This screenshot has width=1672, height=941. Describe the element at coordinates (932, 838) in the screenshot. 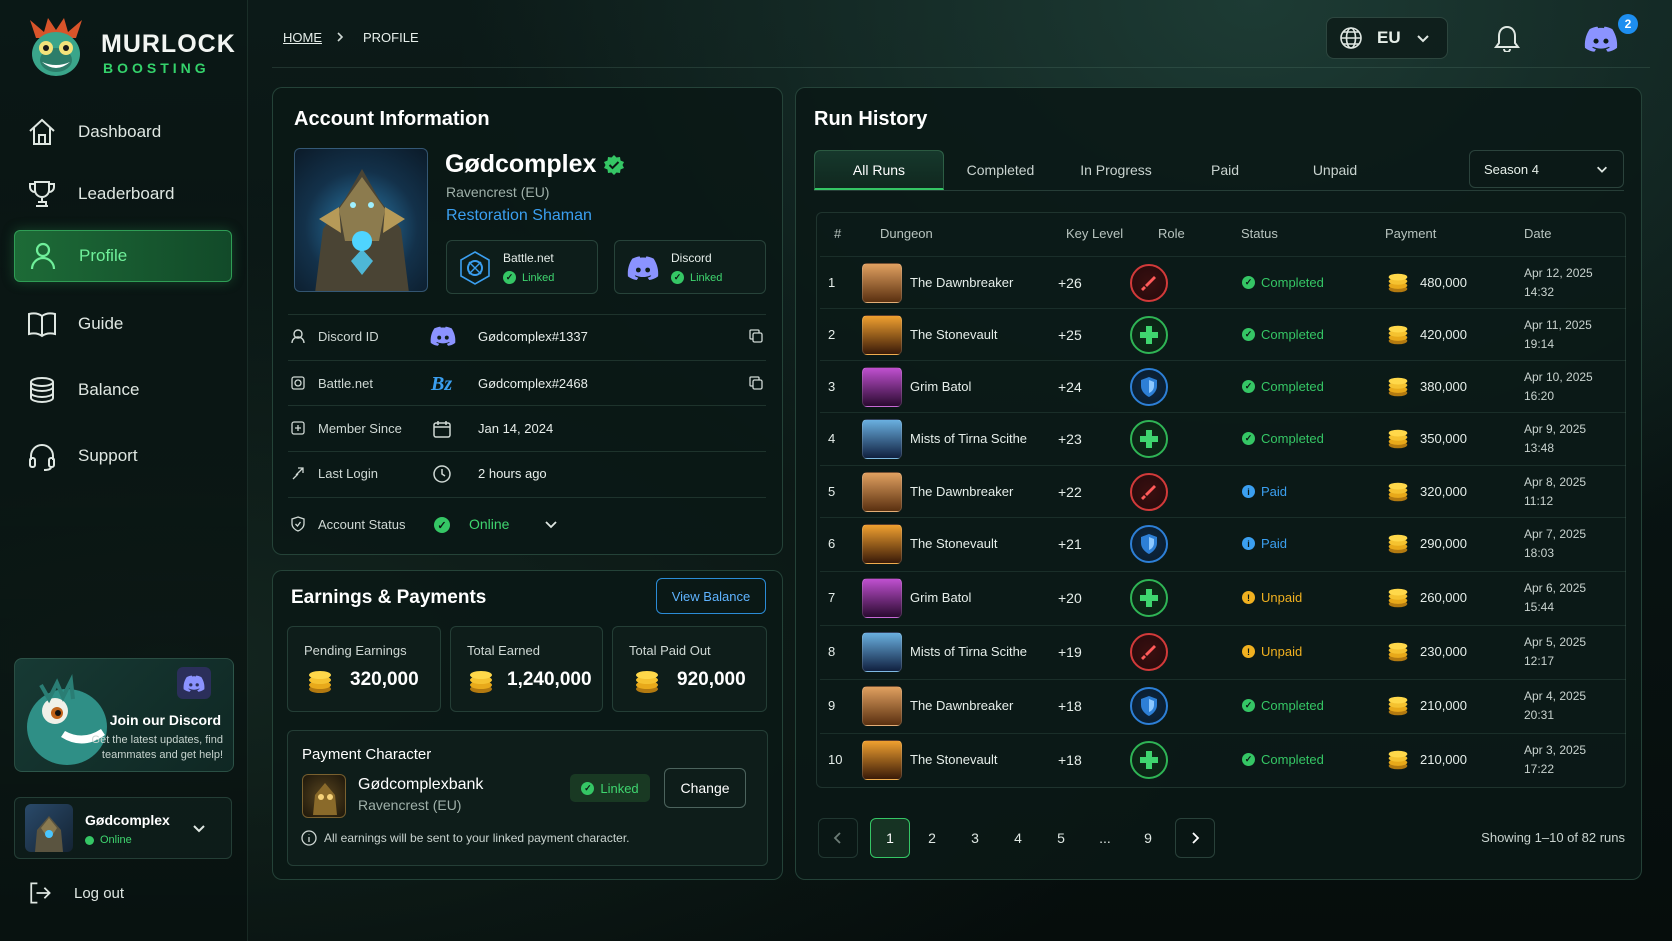

I see `page-2-button: 2` at that location.